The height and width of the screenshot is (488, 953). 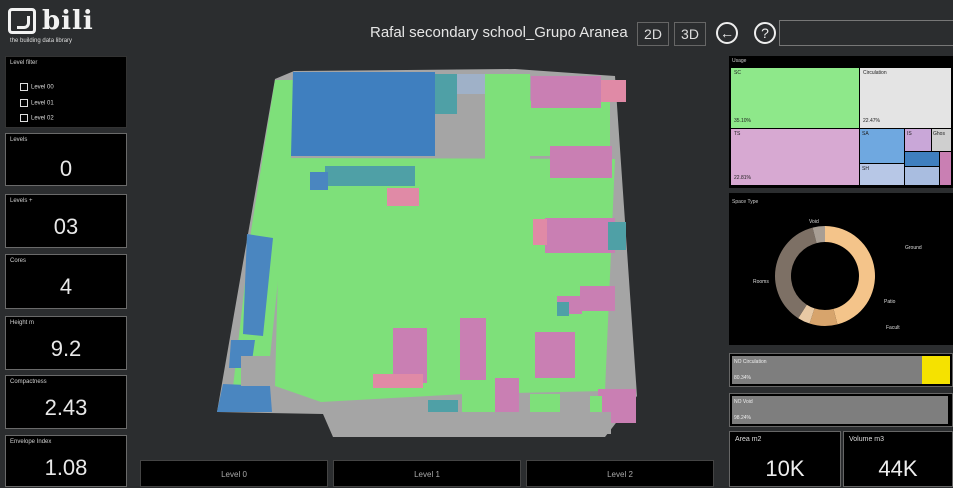 I want to click on volume-kpi-card: Volume m3 44K, so click(x=898, y=459).